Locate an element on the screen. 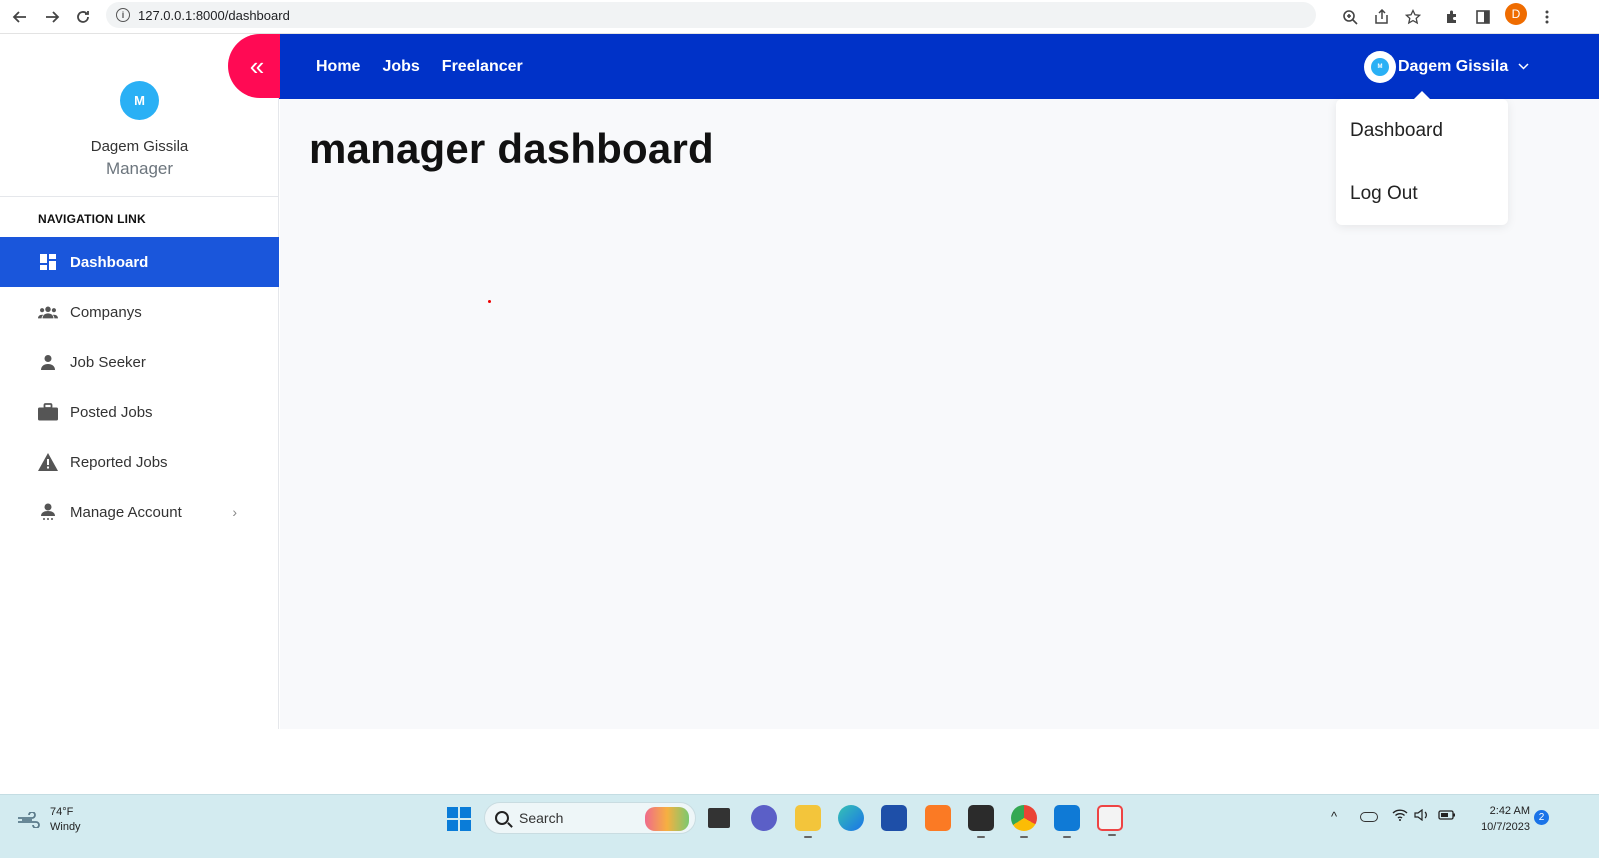  browser-toolbar: i 127.0.0.1:8000/dashboard D is located at coordinates (799, 17).